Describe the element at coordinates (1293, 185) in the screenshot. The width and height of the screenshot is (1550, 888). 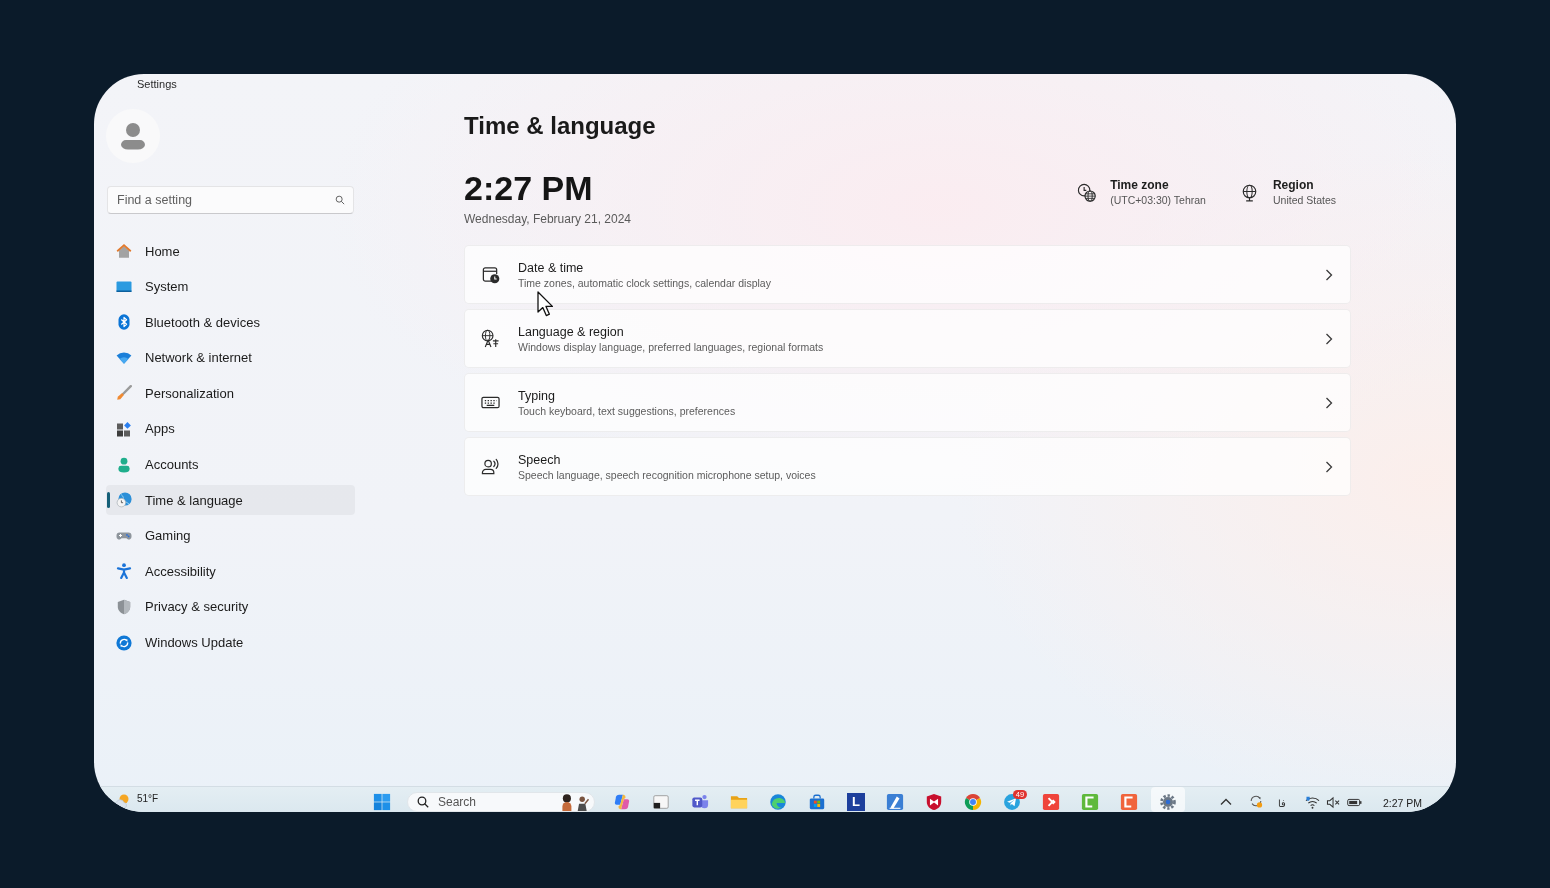
I see `detail-label: Region` at that location.